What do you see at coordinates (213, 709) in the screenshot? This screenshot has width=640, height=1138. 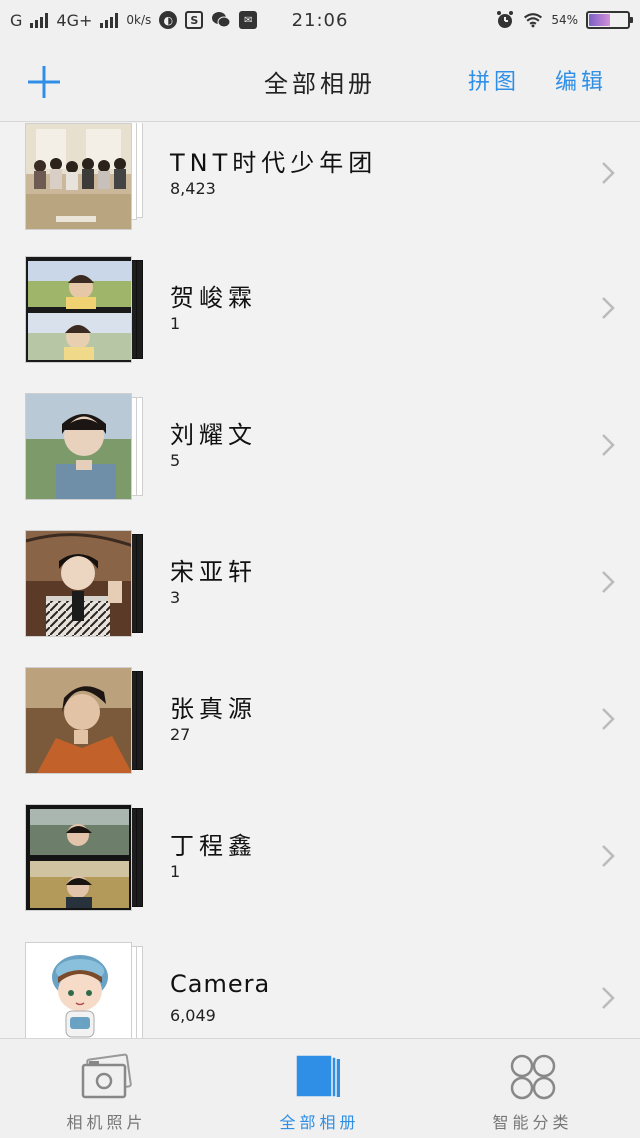 I see `album-name: 张真源` at bounding box center [213, 709].